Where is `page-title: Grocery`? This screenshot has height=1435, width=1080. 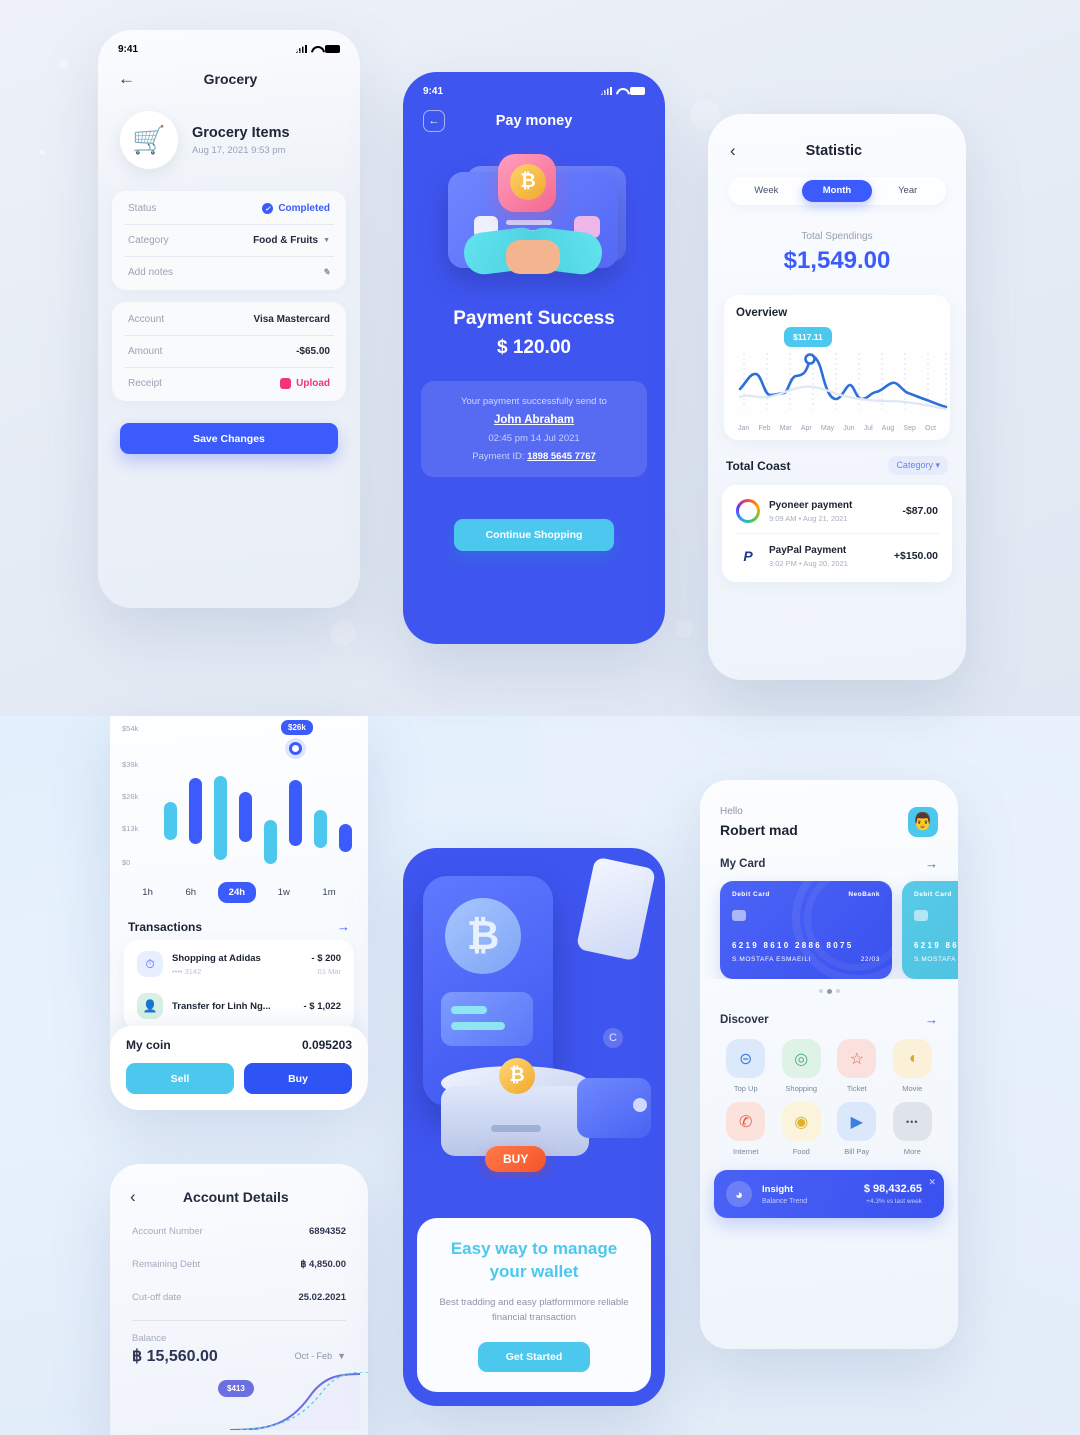
page-title: Grocery is located at coordinates (230, 78).